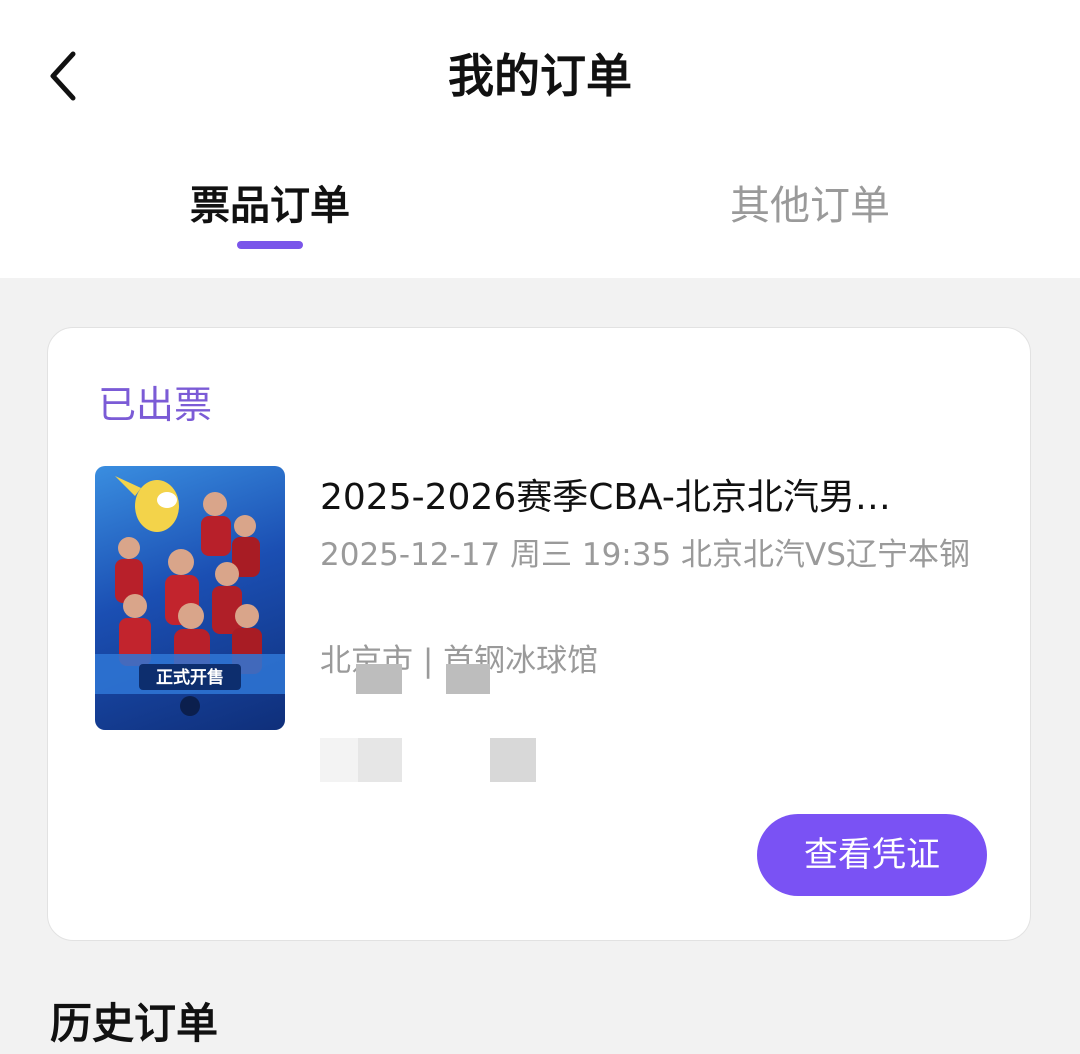  Describe the element at coordinates (134, 1023) in the screenshot. I see `history-orders-heading: 历史订单` at that location.